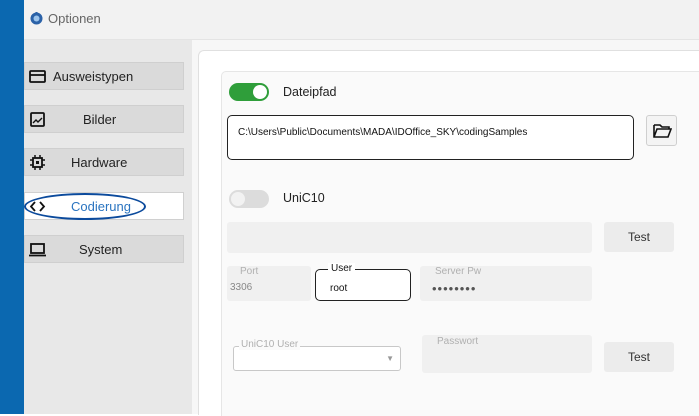  I want to click on dateipfad-label: Dateipfad, so click(310, 92).